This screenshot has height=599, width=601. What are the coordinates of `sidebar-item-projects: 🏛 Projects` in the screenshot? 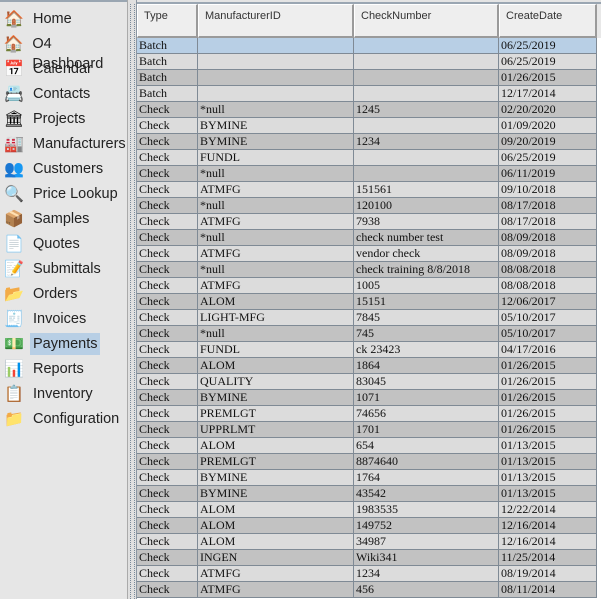 It's located at (45, 119).